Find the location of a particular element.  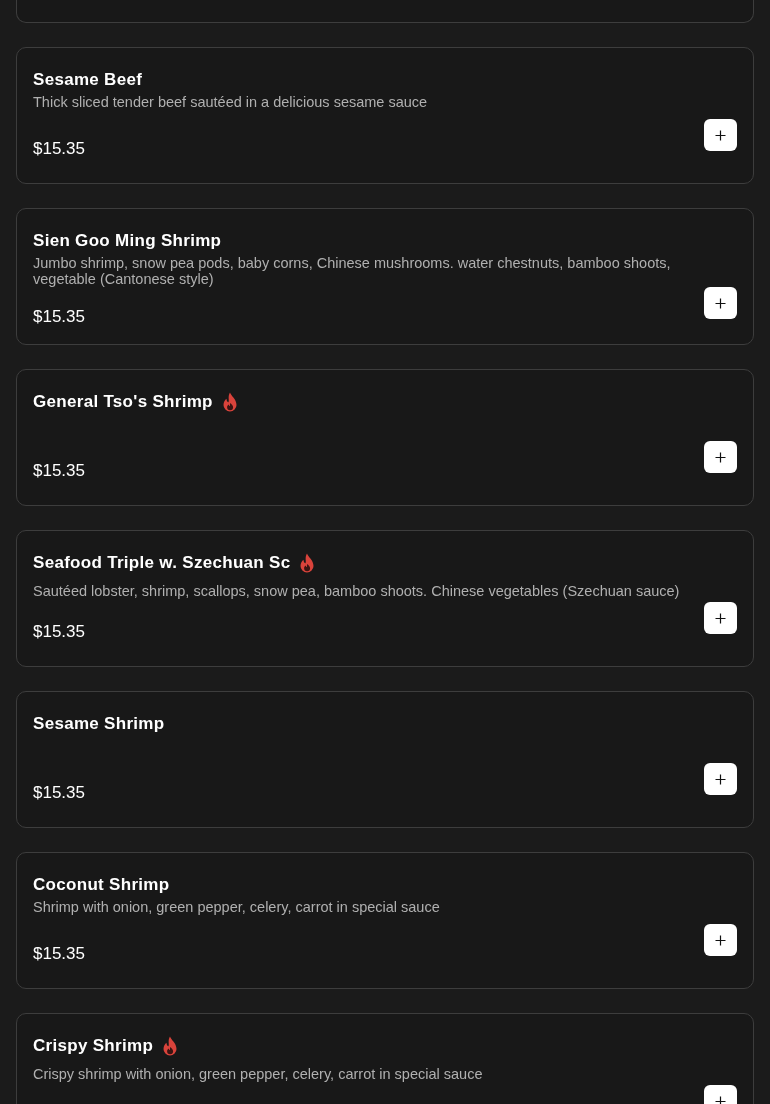

item-name: Sesame Beef is located at coordinates (88, 80).